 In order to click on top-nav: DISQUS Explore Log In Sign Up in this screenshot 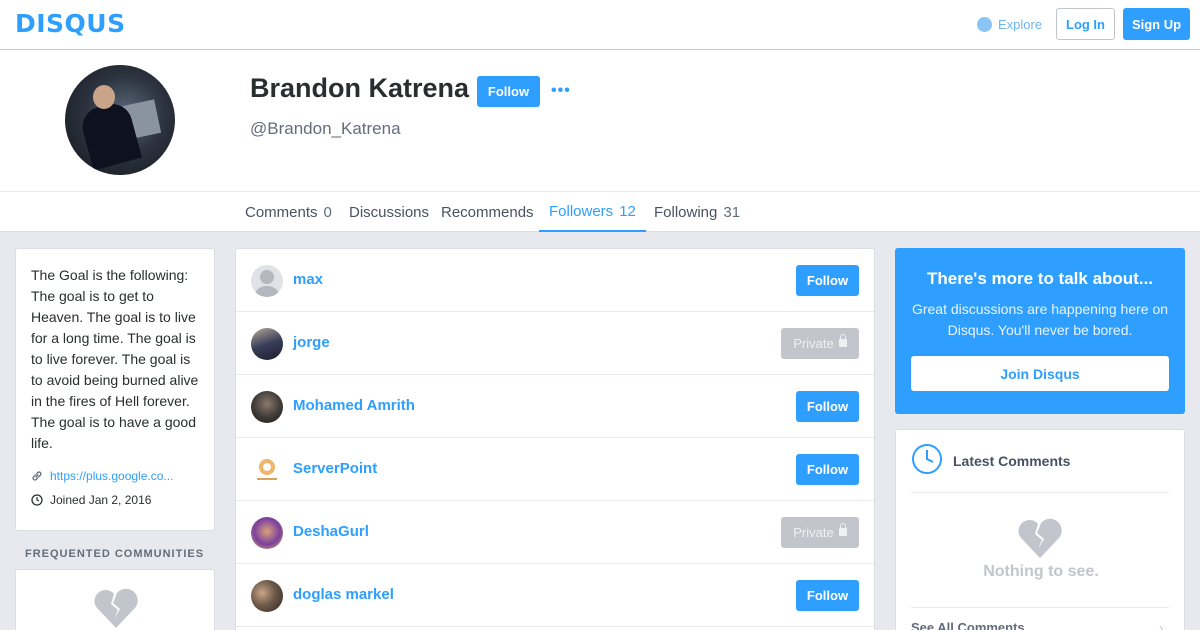, I will do `click(600, 25)`.